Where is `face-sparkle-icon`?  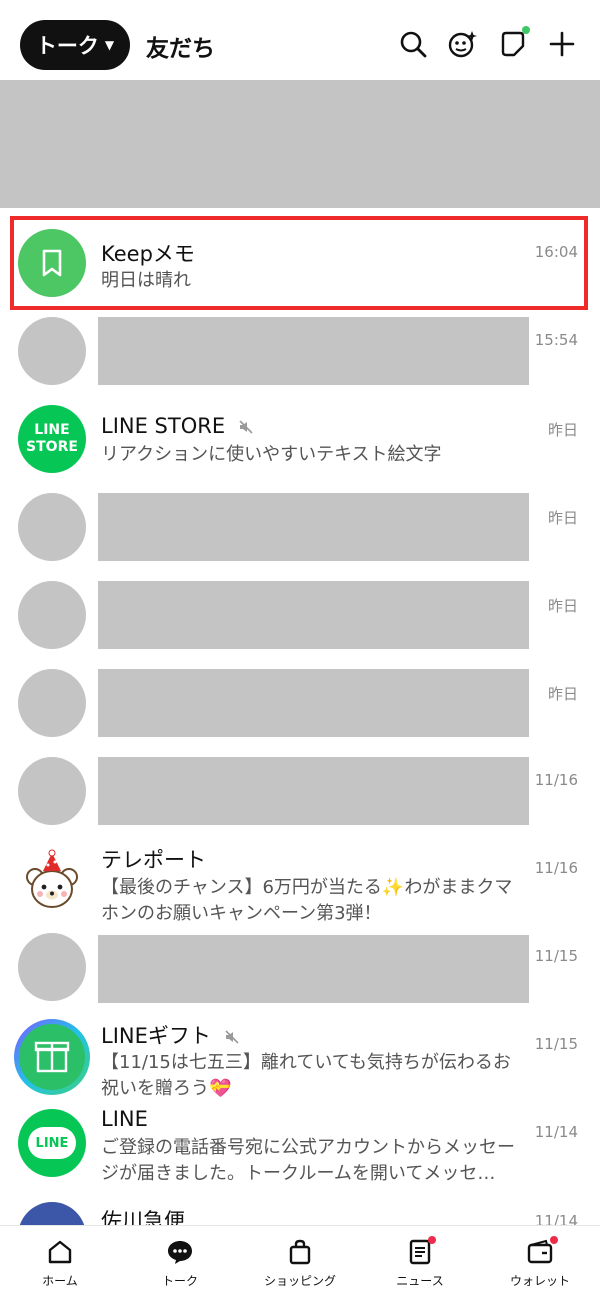 face-sparkle-icon is located at coordinates (462, 44).